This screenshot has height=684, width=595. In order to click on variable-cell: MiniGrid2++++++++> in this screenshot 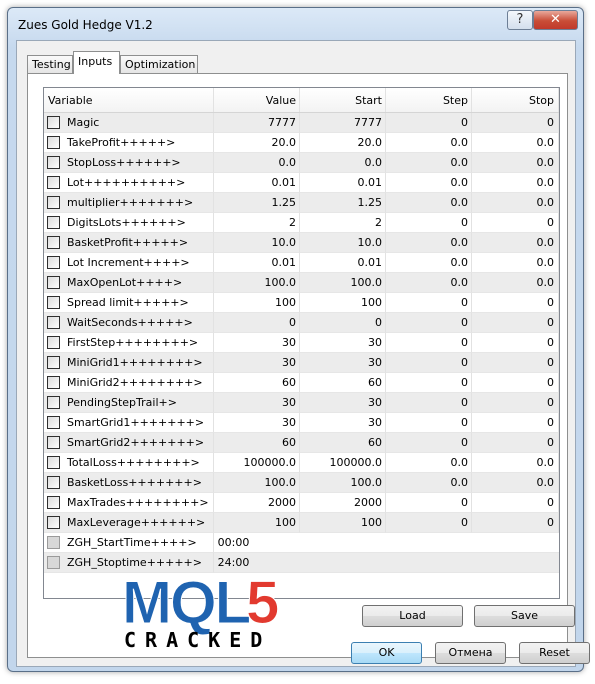, I will do `click(129, 383)`.